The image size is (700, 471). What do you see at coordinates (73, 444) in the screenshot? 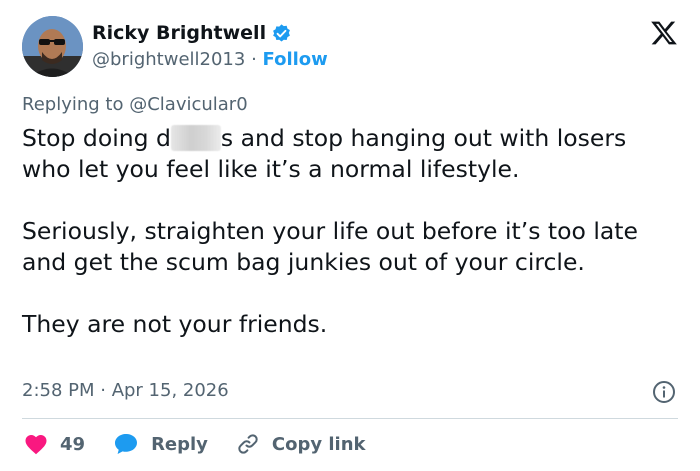
I see `like-count: 49` at bounding box center [73, 444].